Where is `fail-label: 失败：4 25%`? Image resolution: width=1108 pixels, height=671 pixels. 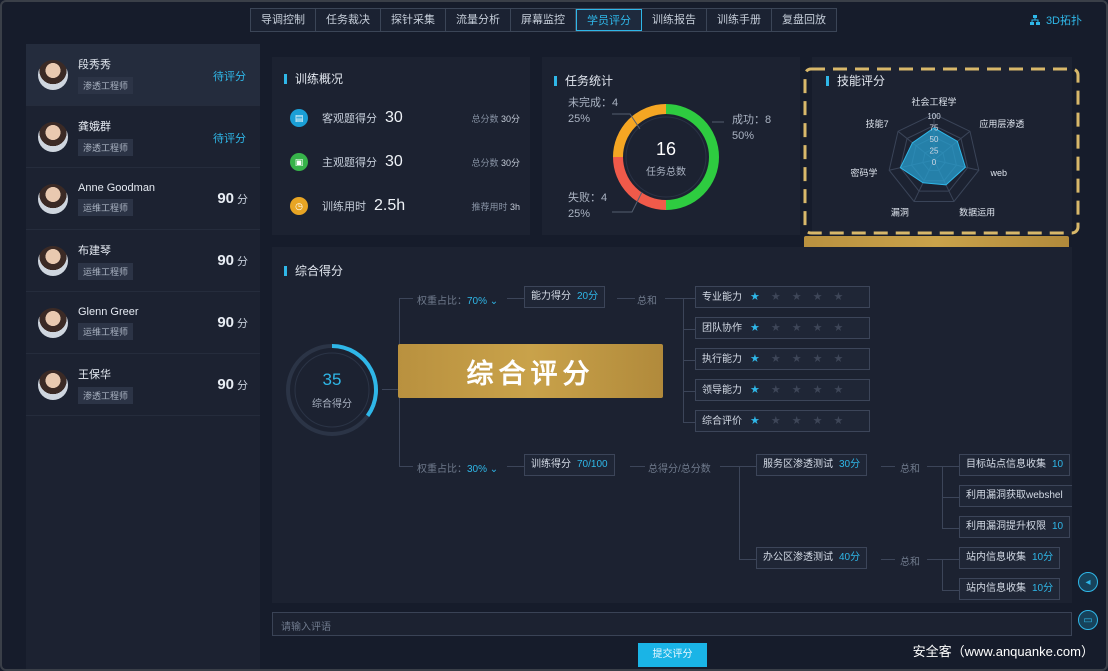
fail-label: 失败：4 25% is located at coordinates (588, 206).